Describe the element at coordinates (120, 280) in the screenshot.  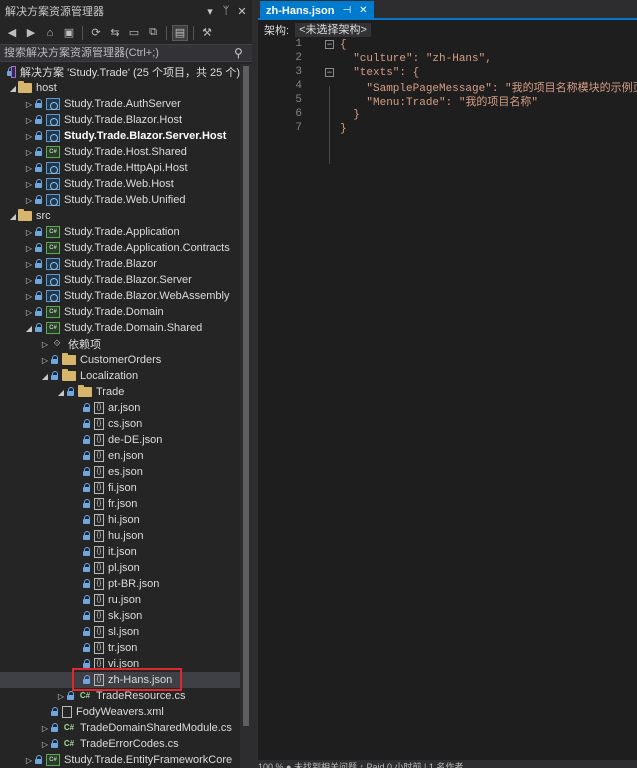
I see `tree-item: ▷ Study.Trade.Blazor.Server` at that location.